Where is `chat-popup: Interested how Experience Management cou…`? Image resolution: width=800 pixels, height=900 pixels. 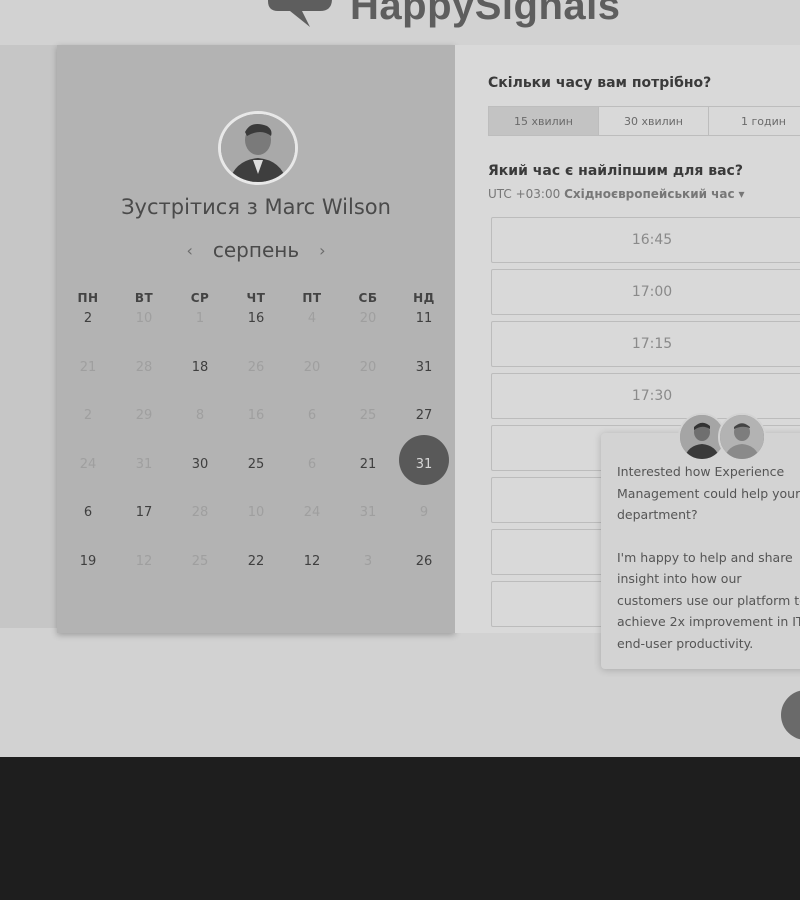
chat-popup: Interested how Experience Management cou… is located at coordinates (700, 551).